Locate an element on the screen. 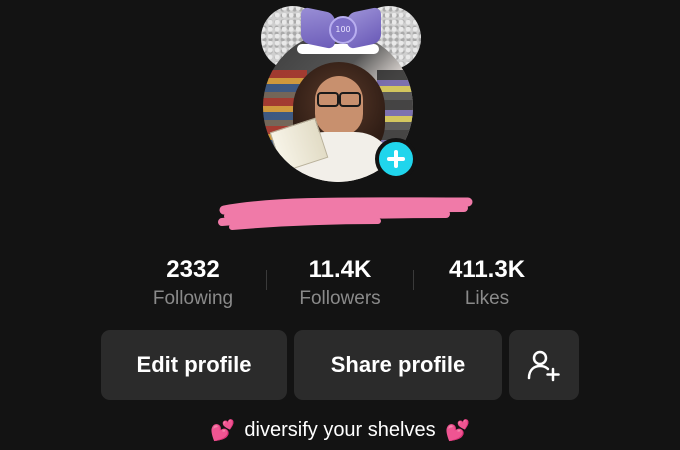  following-label: Following is located at coordinates (193, 298).